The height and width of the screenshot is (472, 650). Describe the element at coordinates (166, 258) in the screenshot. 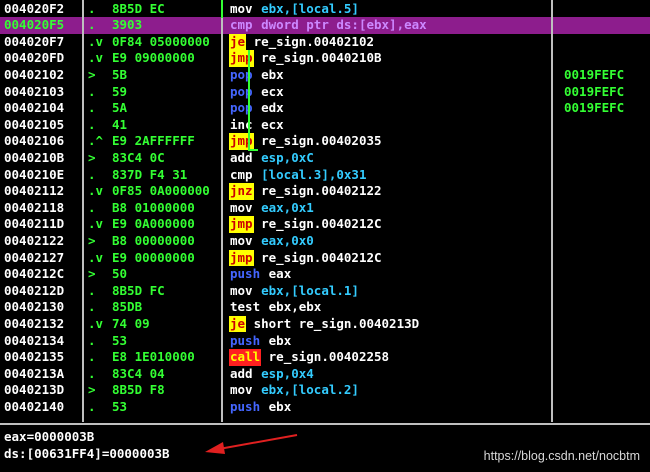

I see `hex-bytes-cell: E9 00000000` at that location.